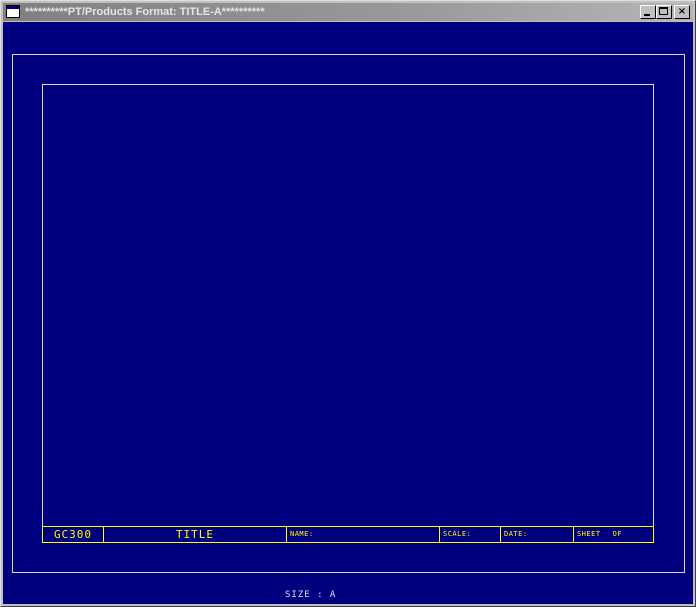  I want to click on minimize-button, so click(648, 12).